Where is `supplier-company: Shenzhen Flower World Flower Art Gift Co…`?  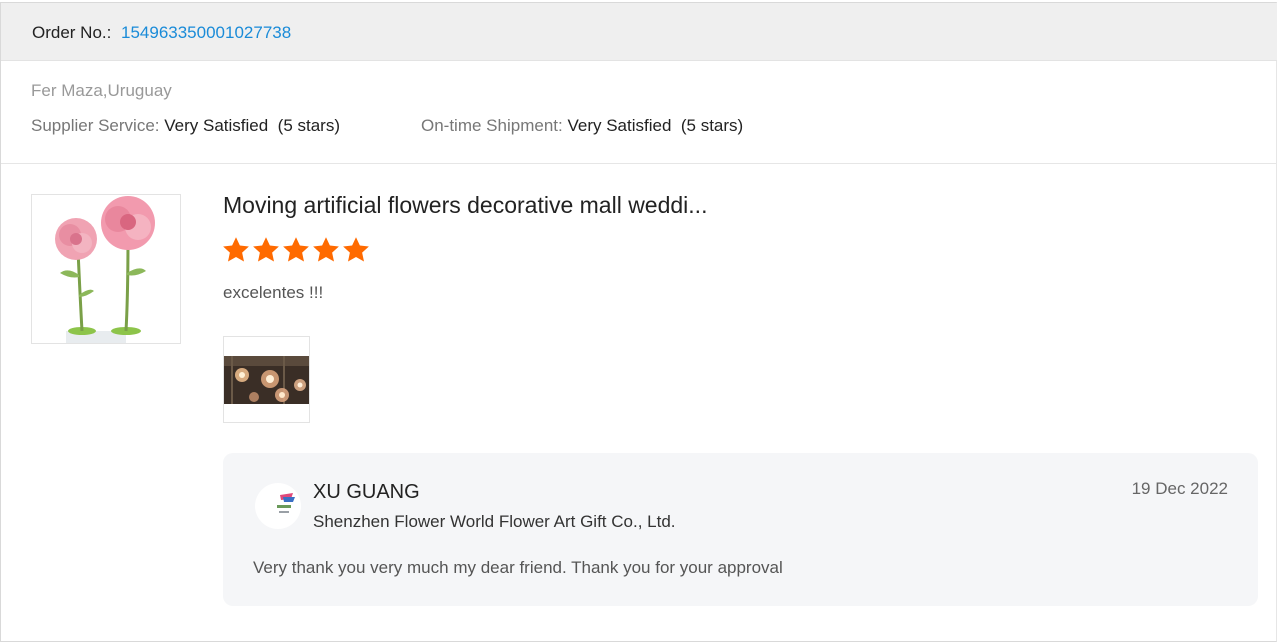 supplier-company: Shenzhen Flower World Flower Art Gift Co… is located at coordinates (494, 522).